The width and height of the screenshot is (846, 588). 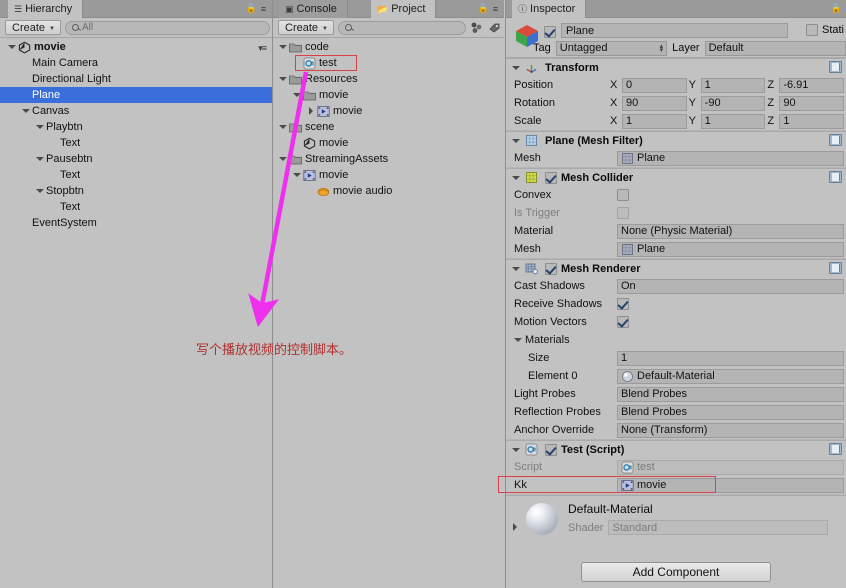 I want to click on vector3-y-input: -90, so click(x=733, y=103).